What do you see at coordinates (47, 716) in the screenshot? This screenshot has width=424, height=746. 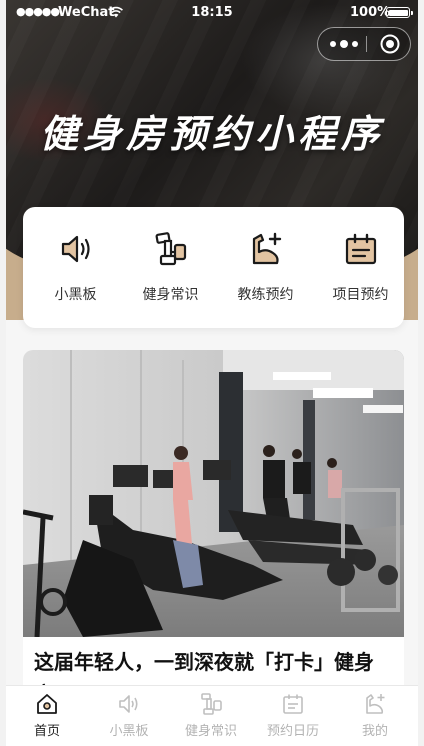 I see `tab-home: 首页` at bounding box center [47, 716].